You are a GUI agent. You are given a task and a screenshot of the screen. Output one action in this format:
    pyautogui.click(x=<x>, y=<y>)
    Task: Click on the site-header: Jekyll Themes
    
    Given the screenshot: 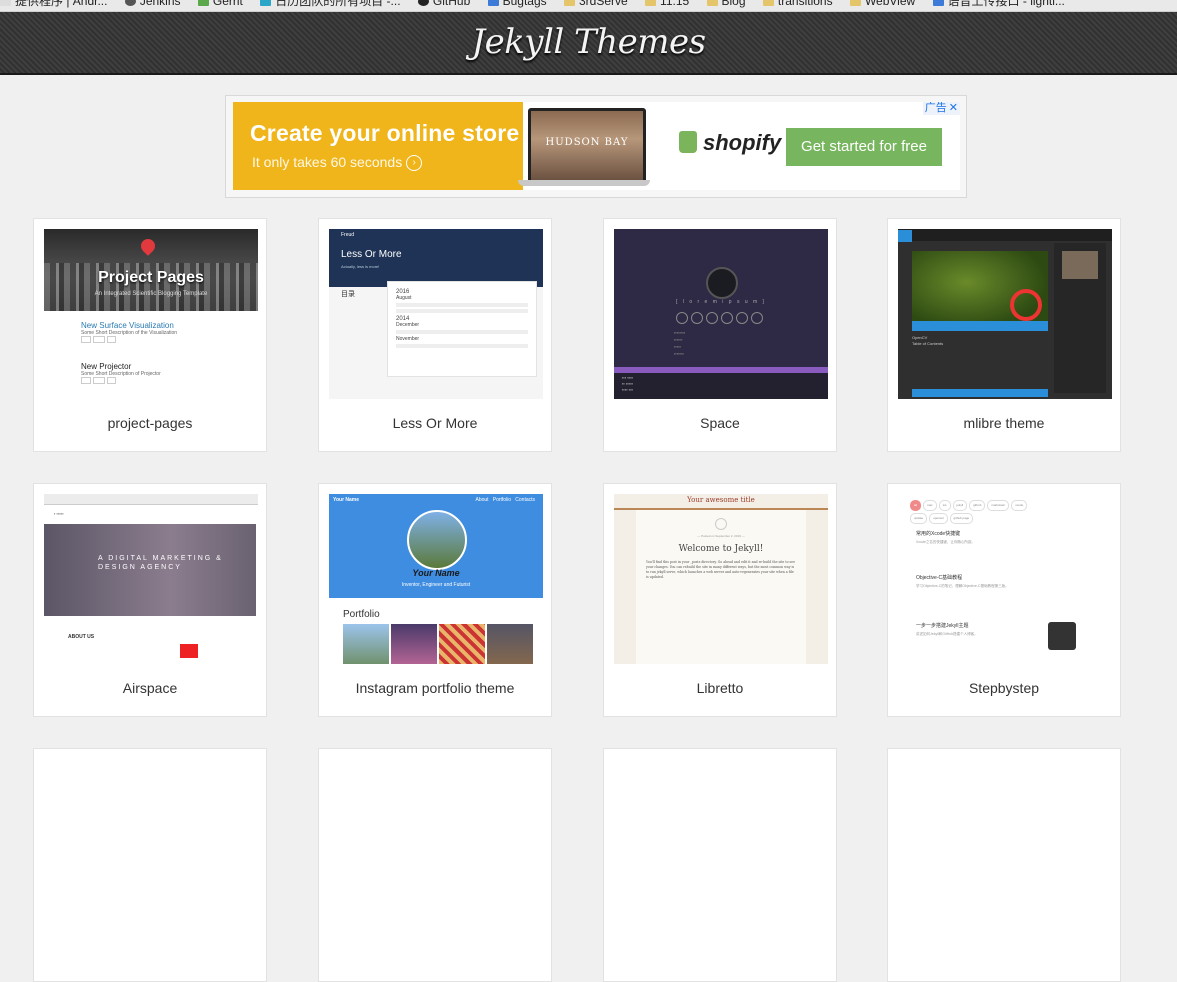 What is the action you would take?
    pyautogui.click(x=588, y=43)
    